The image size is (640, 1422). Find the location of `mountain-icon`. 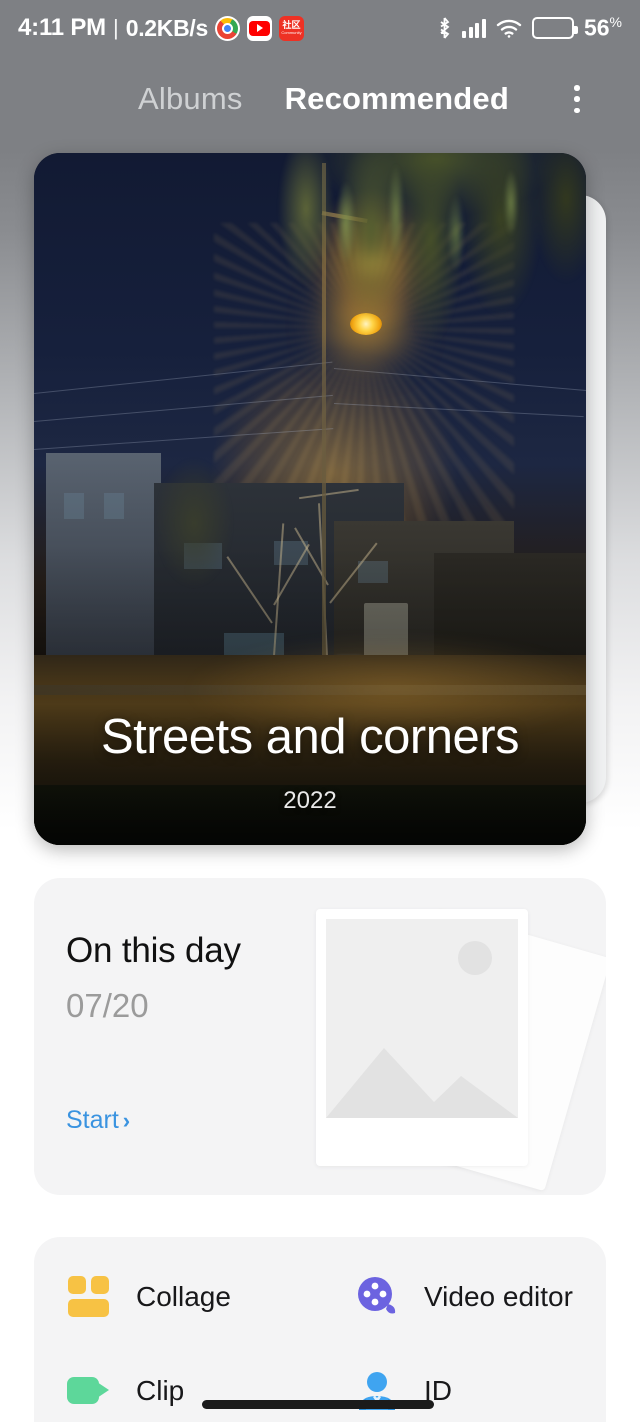

mountain-icon is located at coordinates (422, 1083).